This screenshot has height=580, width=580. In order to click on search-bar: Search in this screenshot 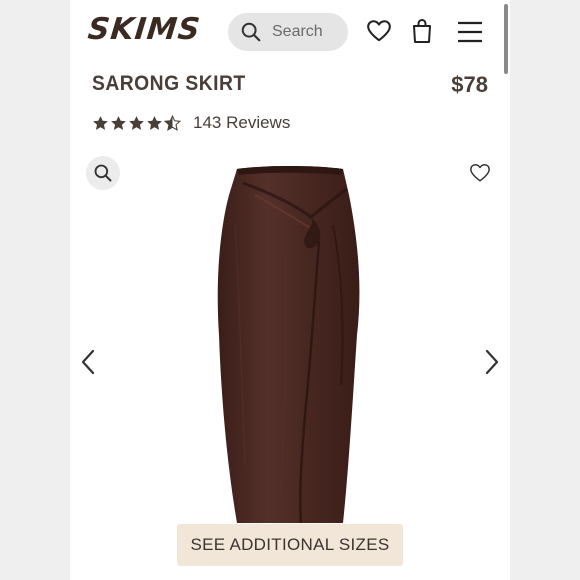, I will do `click(288, 32)`.